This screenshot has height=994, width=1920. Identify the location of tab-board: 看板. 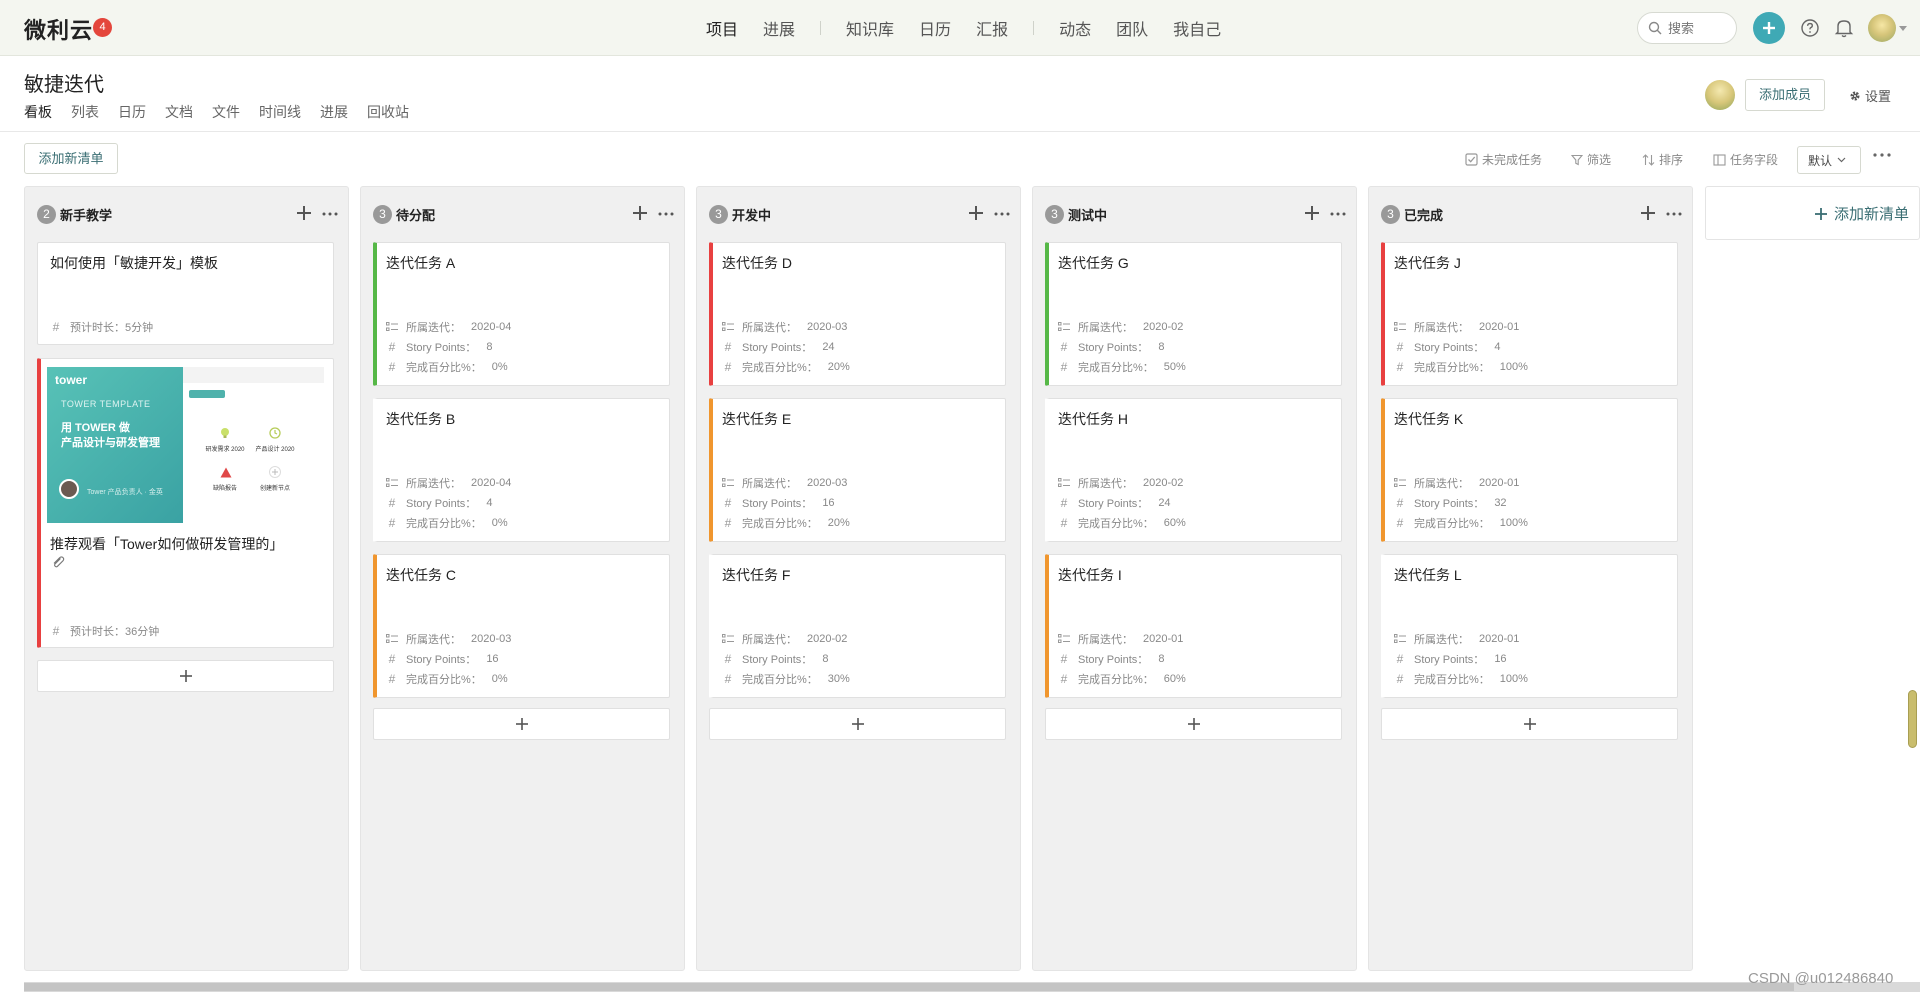
(38, 112).